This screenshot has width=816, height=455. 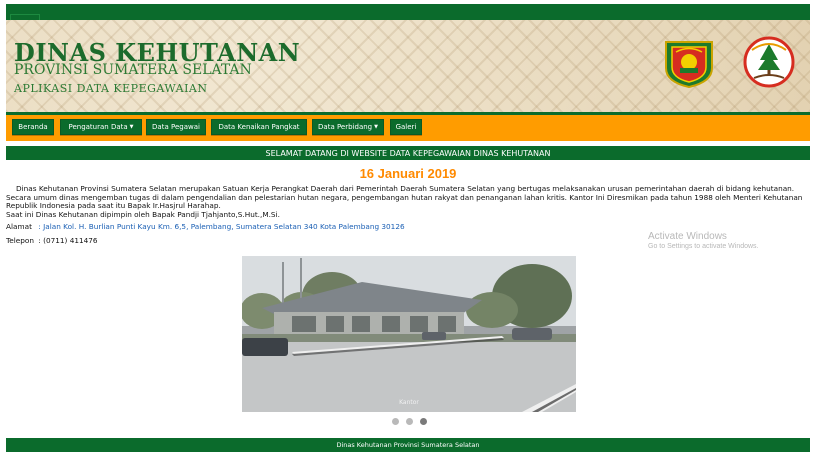 I want to click on nav-item-label: Data Kenaikan Pangkat, so click(x=259, y=127).